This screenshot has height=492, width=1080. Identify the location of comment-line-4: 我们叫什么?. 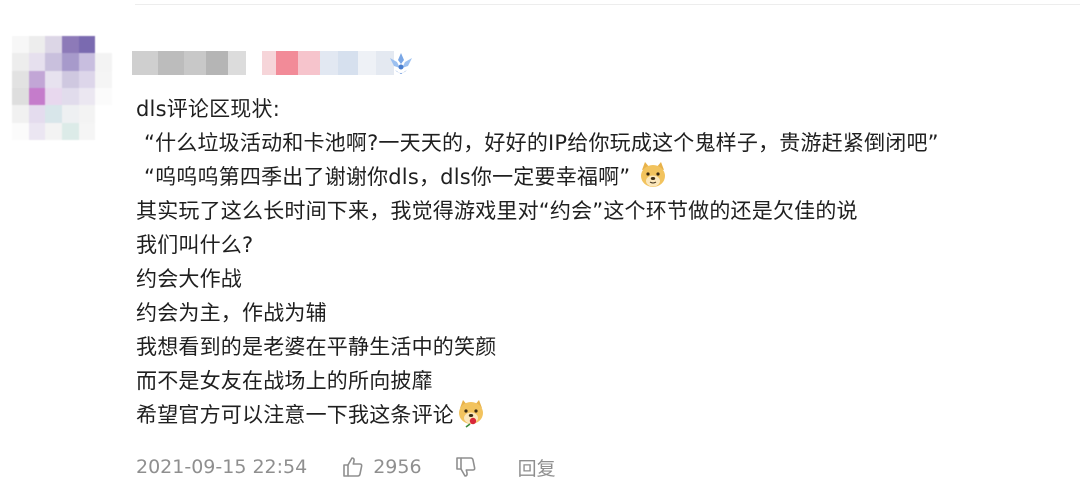
(195, 245).